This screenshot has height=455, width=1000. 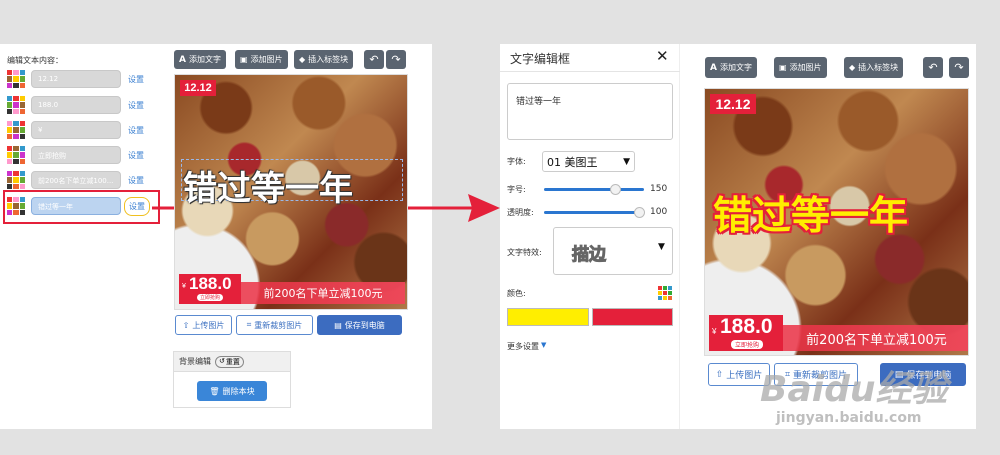 What do you see at coordinates (588, 161) in the screenshot?
I see `font-select: 01 美图王 ▼` at bounding box center [588, 161].